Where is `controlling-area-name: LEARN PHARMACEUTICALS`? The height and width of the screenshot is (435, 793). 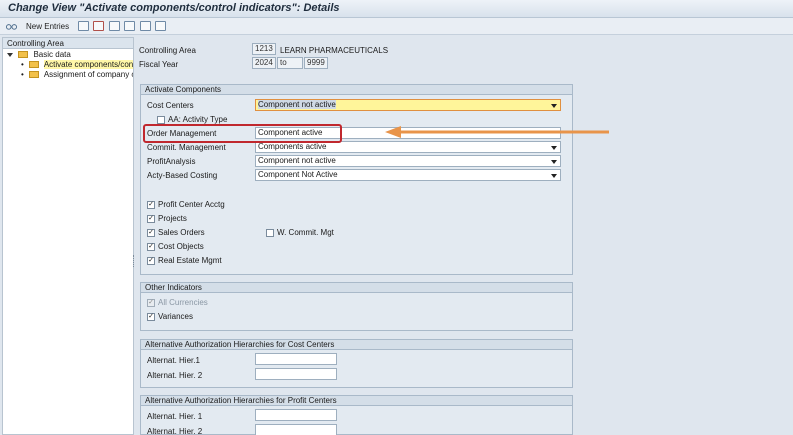
controlling-area-name: LEARN PHARMACEUTICALS is located at coordinates (334, 50).